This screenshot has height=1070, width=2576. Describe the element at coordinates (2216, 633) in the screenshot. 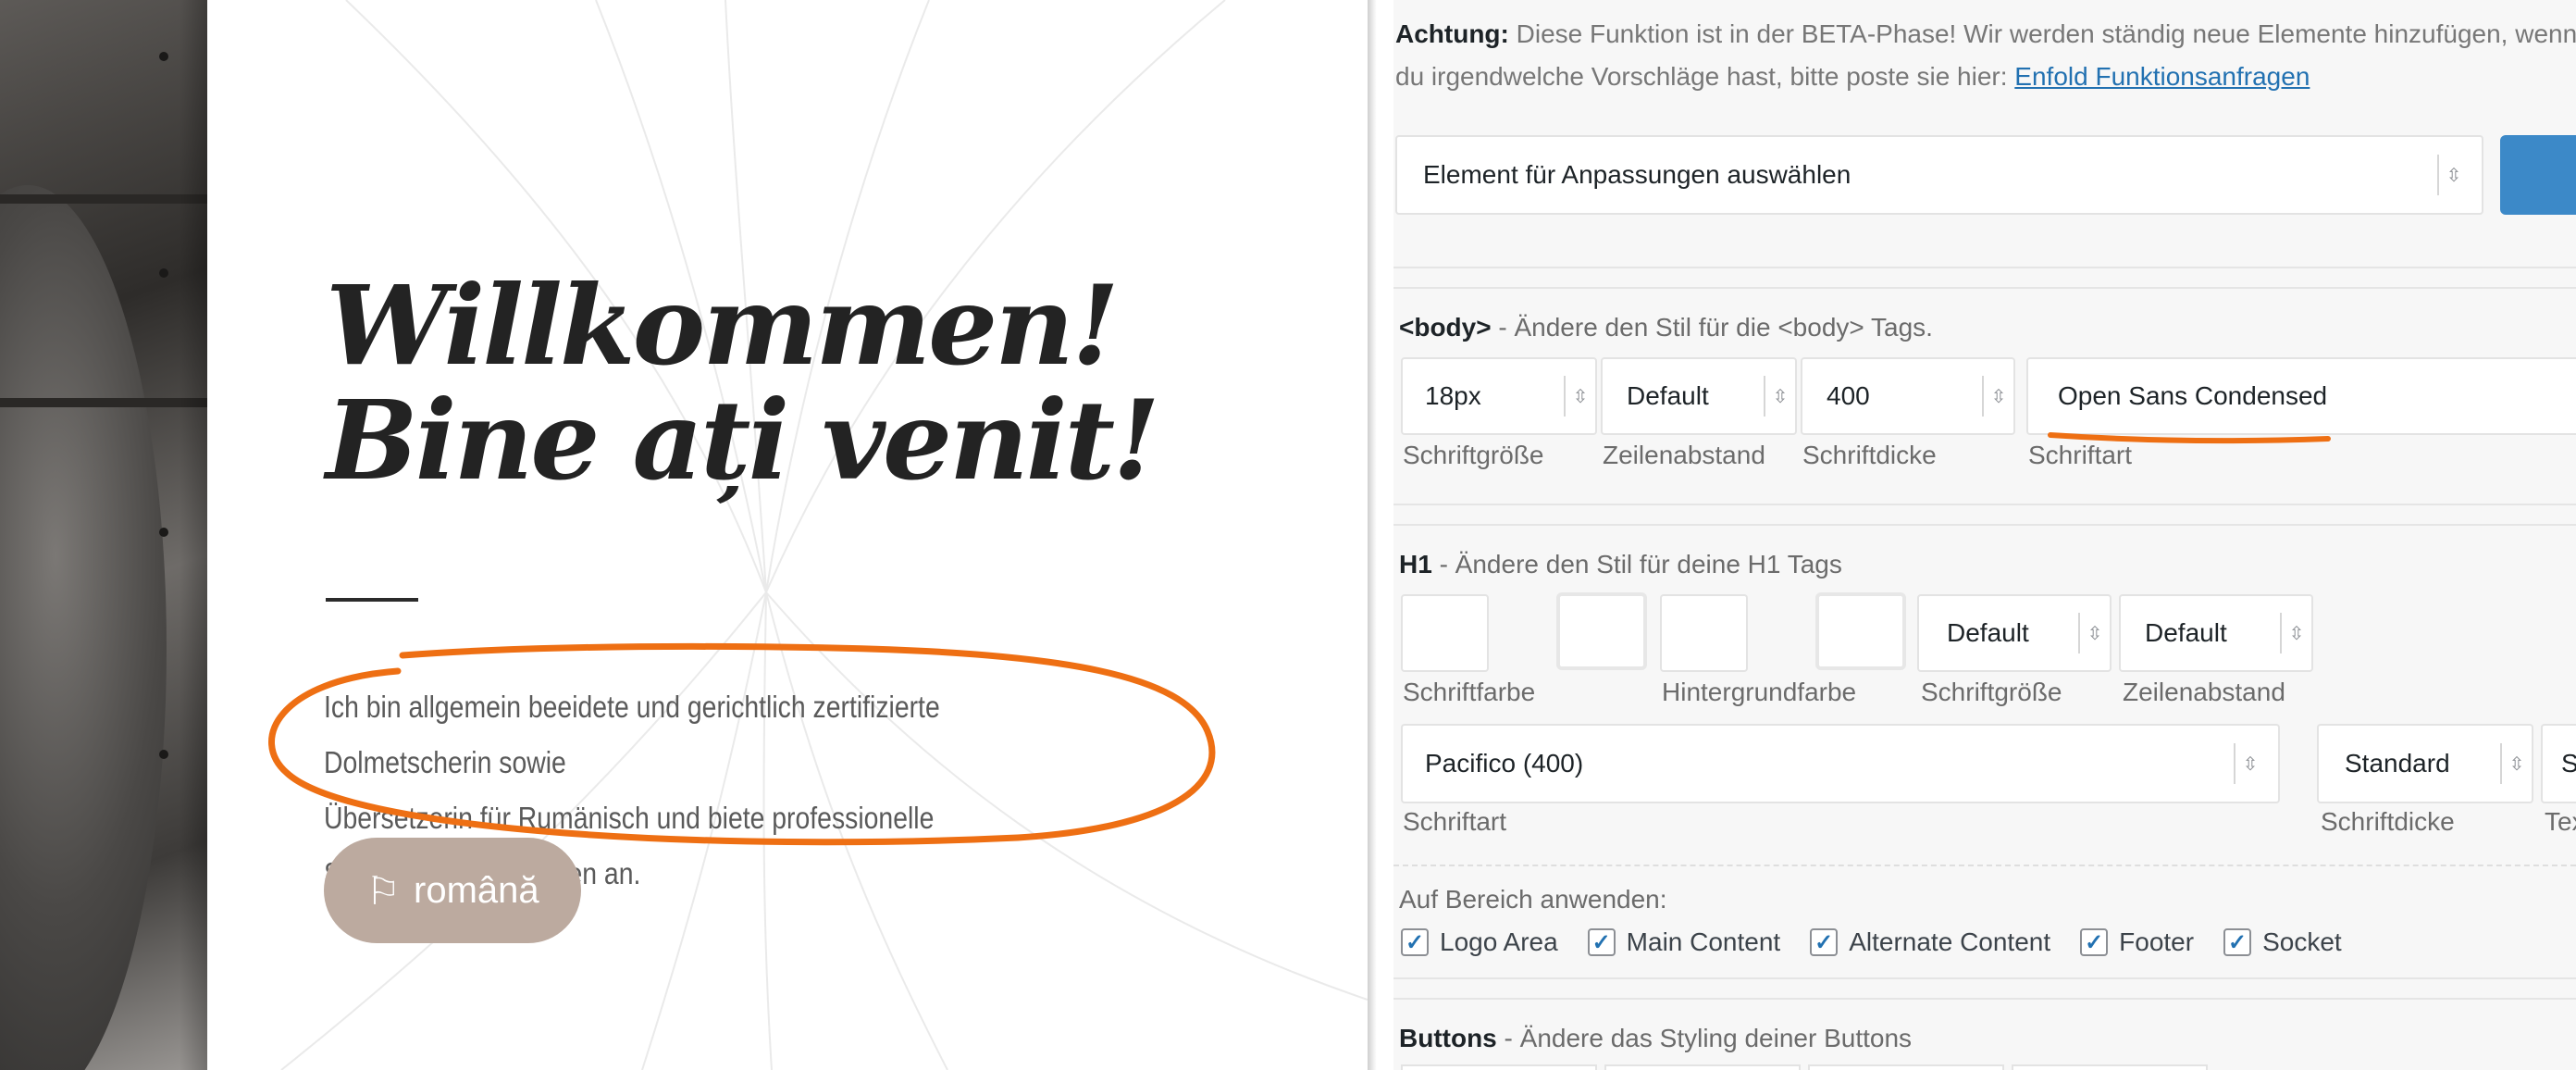

I see `h1-line-height-select: Default ⇳` at that location.